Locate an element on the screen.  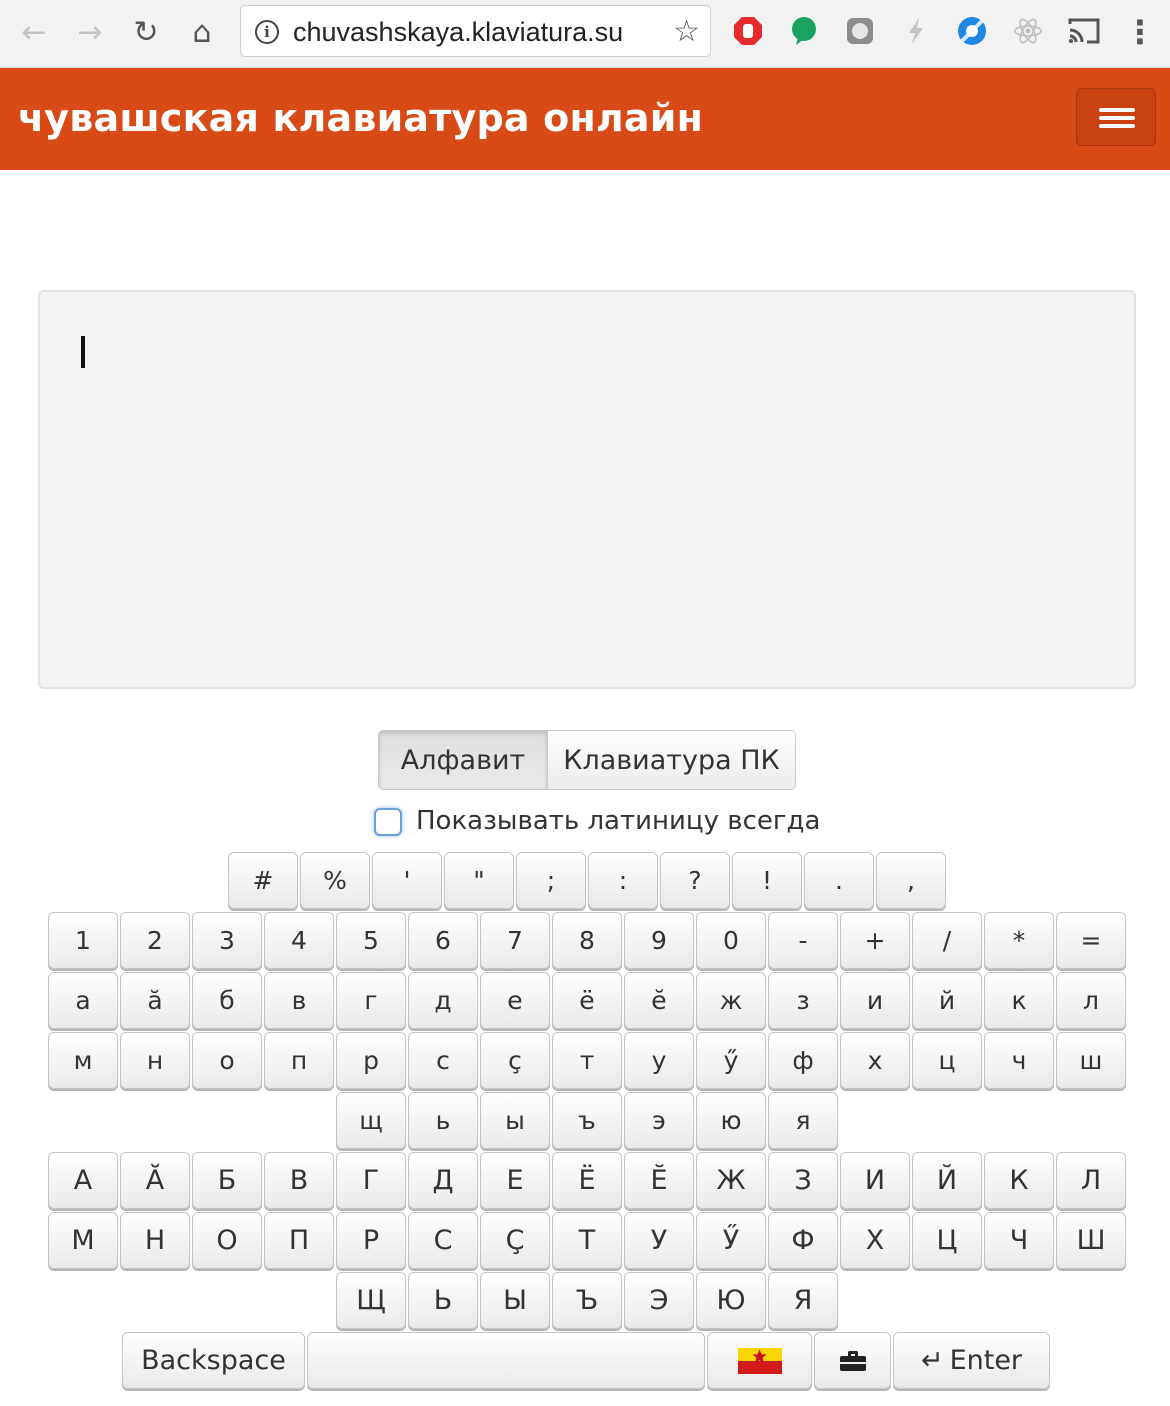
key-upper_1-10: З is located at coordinates (803, 1180).